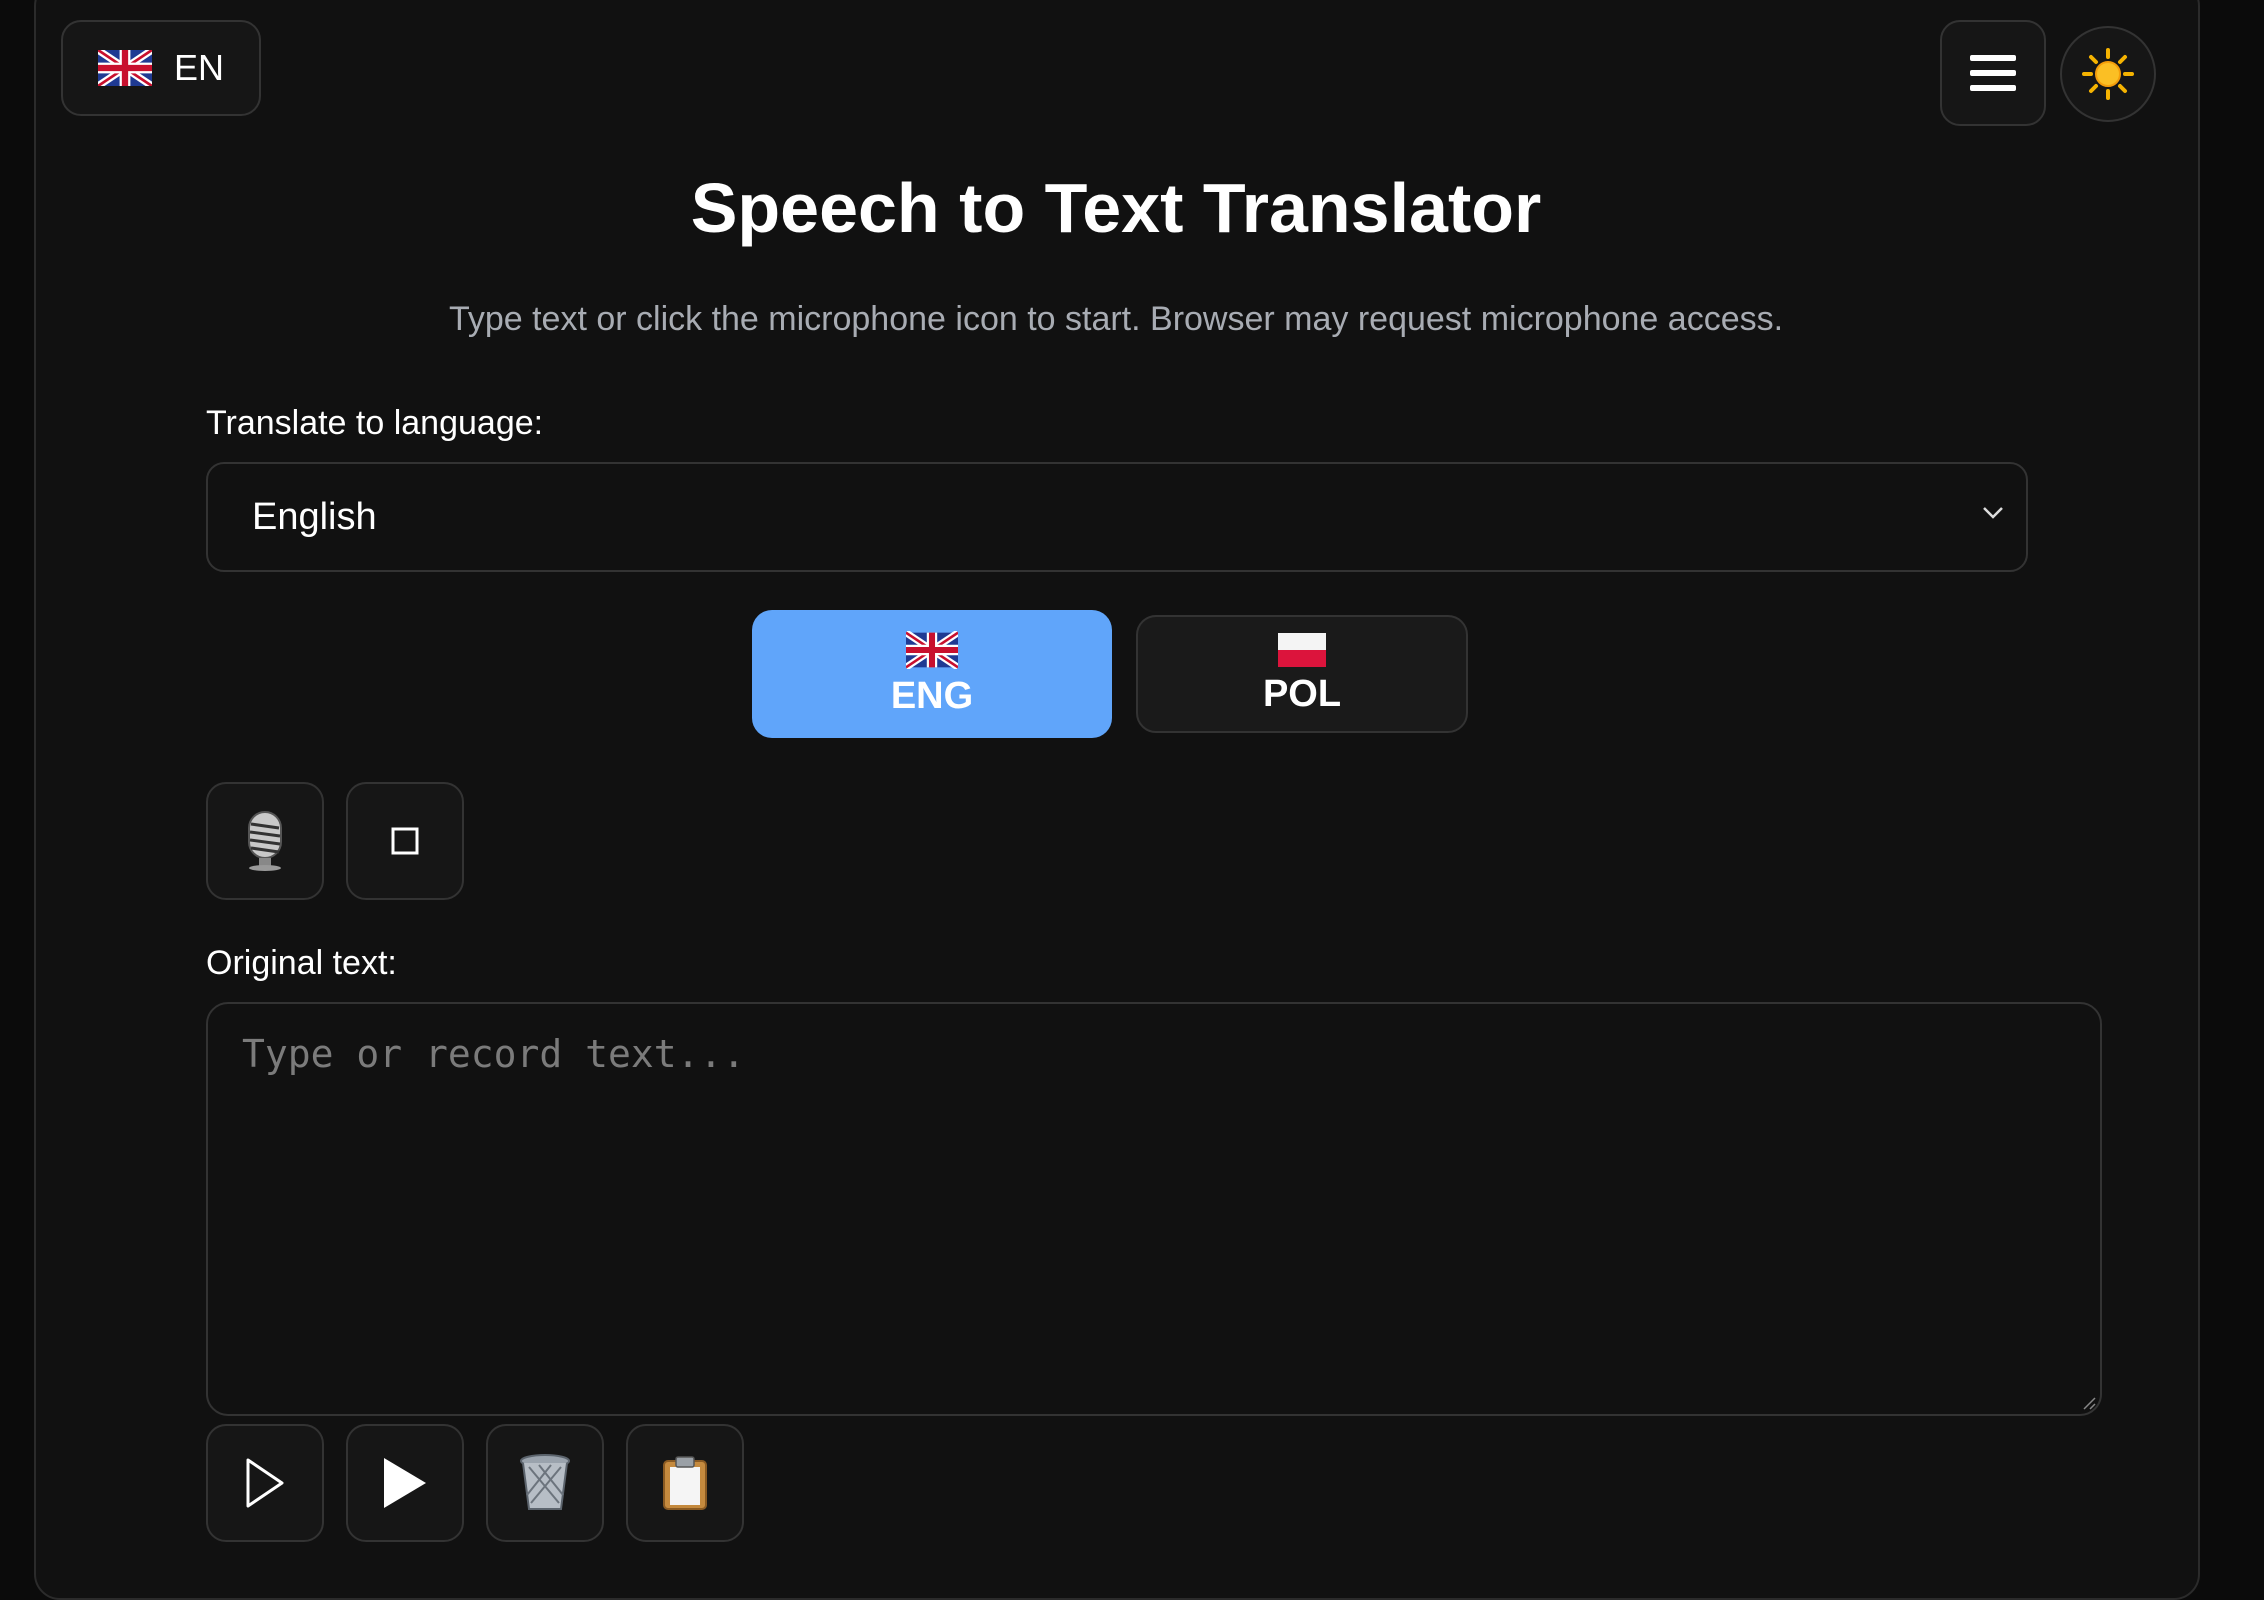 The width and height of the screenshot is (2264, 1600). I want to click on menu-button, so click(1993, 73).